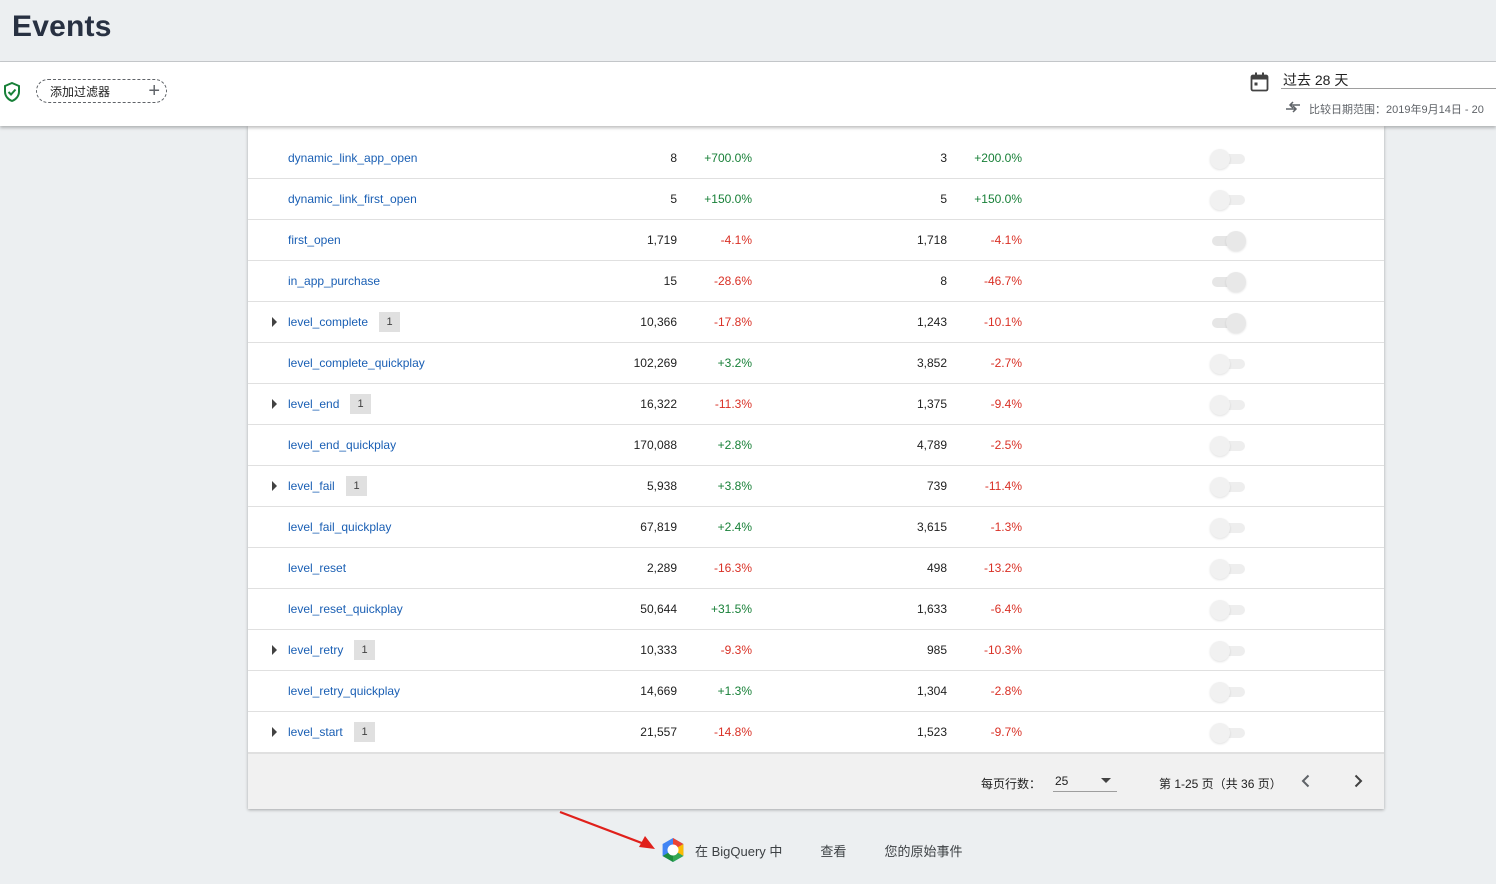 The image size is (1496, 884). Describe the element at coordinates (998, 158) in the screenshot. I see `users-change-cell: +200.0%` at that location.